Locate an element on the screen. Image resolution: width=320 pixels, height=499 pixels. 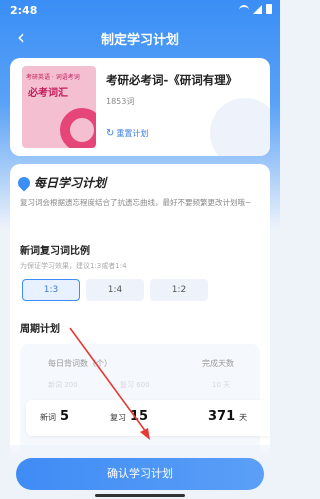
new-words-label: 新词 is located at coordinates (48, 417).